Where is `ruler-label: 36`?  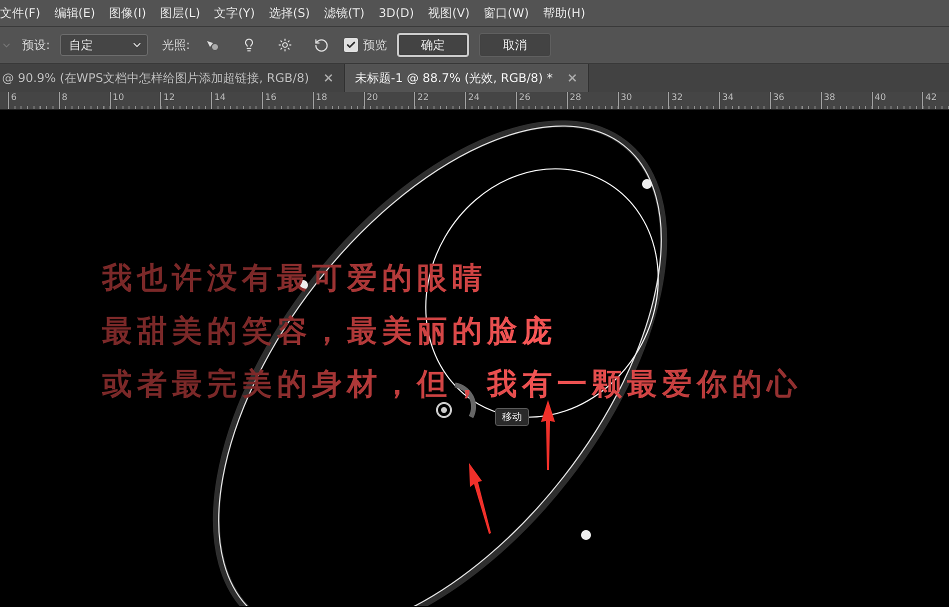
ruler-label: 36 is located at coordinates (795, 100).